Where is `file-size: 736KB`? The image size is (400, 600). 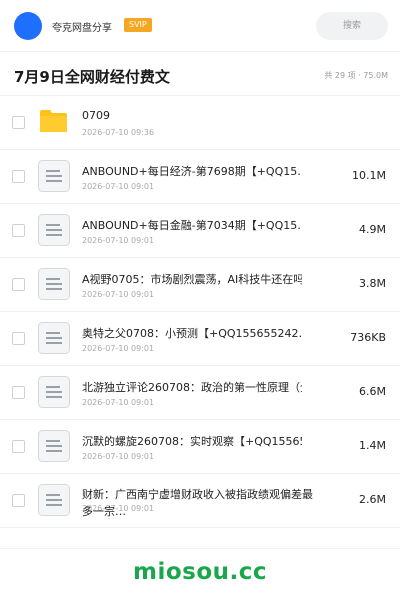
file-size: 736KB is located at coordinates (368, 337).